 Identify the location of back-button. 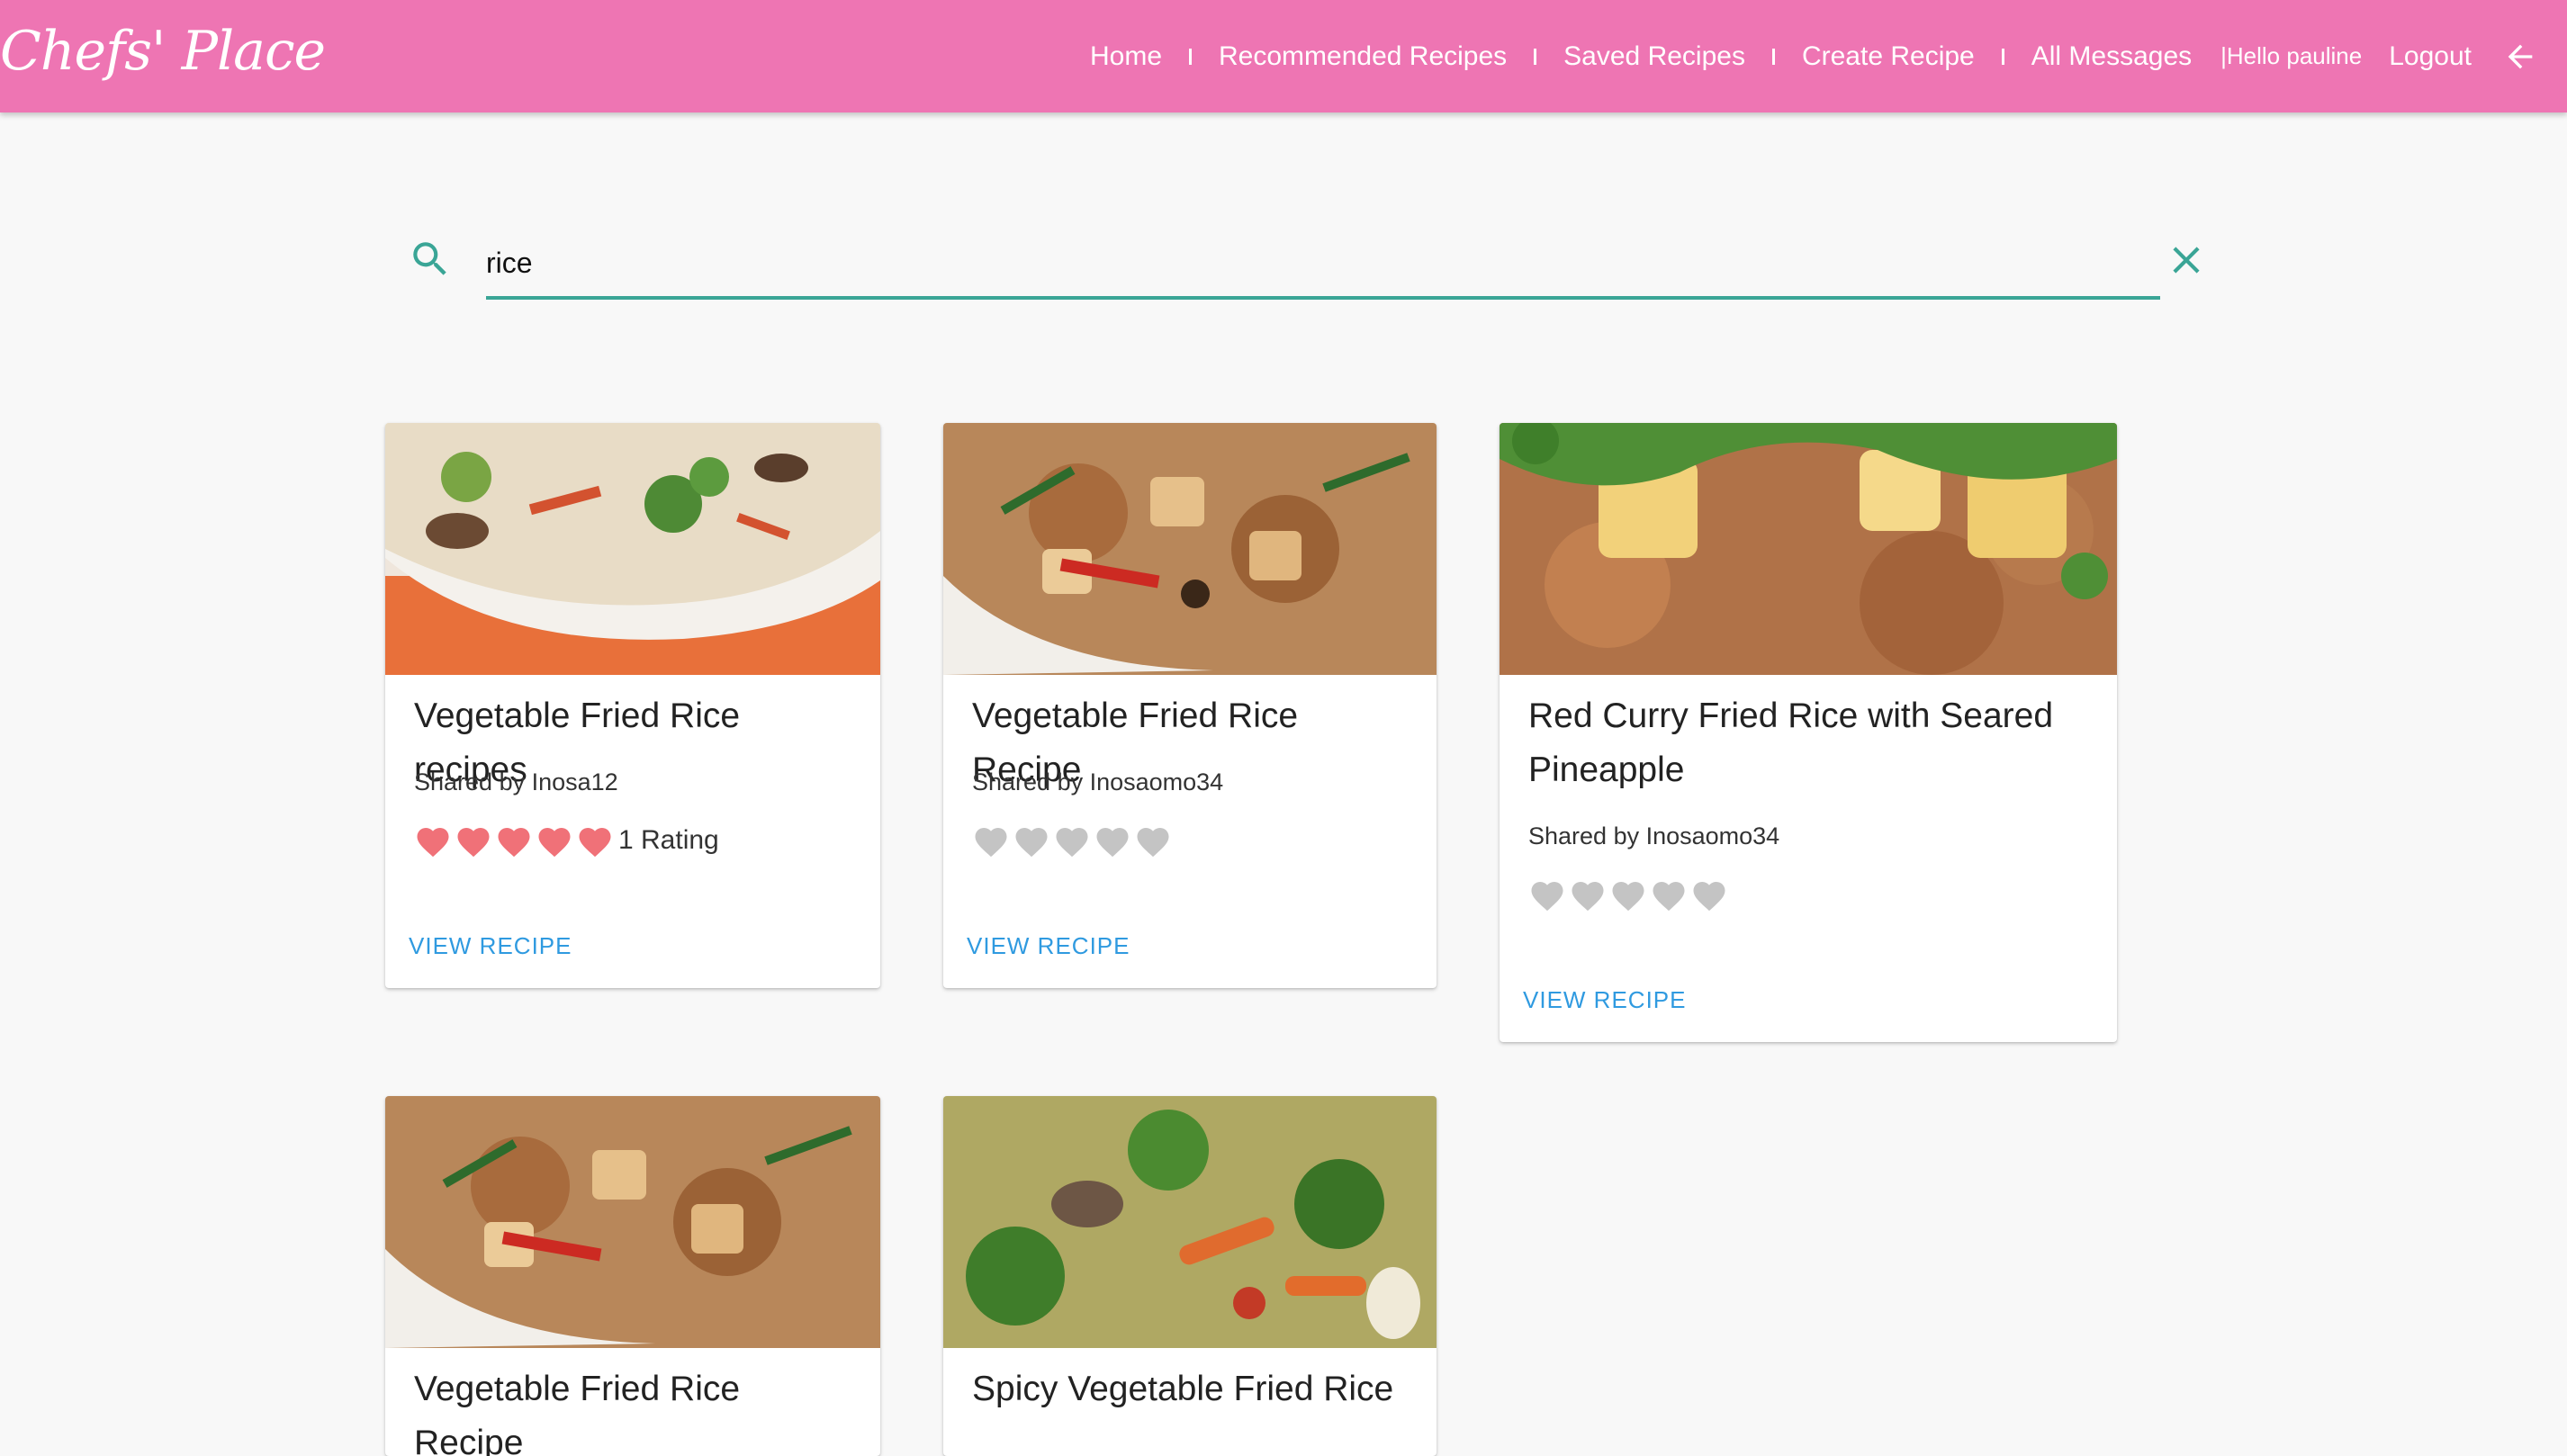
(2520, 57).